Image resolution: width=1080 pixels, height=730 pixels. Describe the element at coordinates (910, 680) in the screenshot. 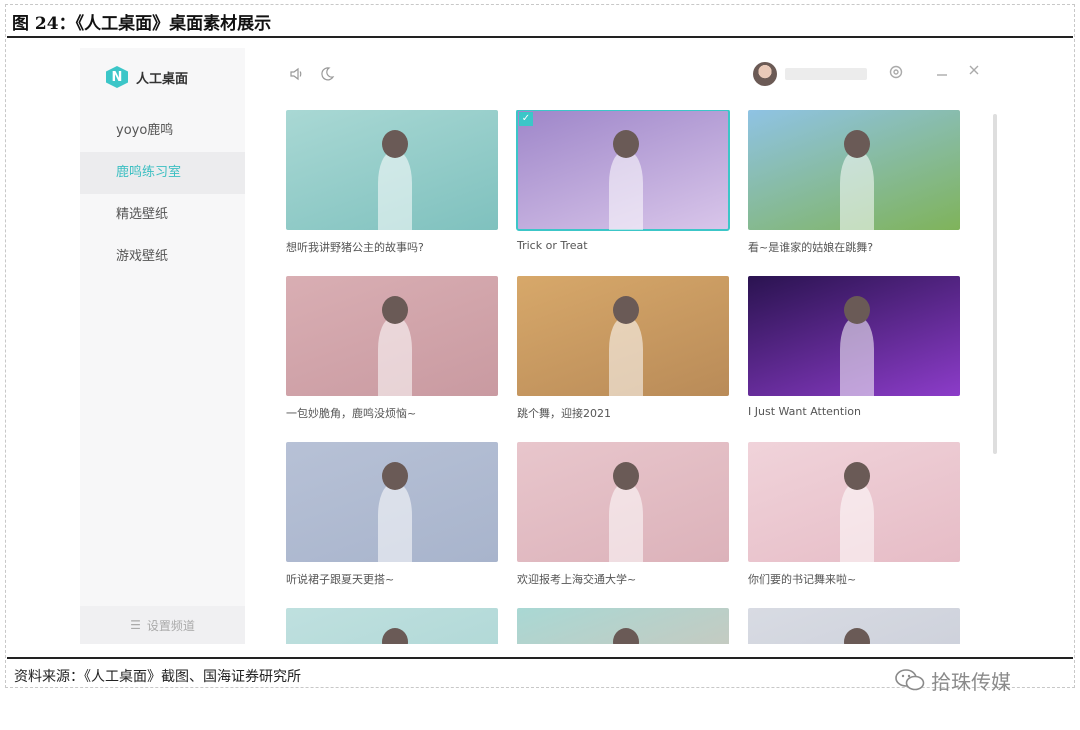

I see `wechat-icon` at that location.